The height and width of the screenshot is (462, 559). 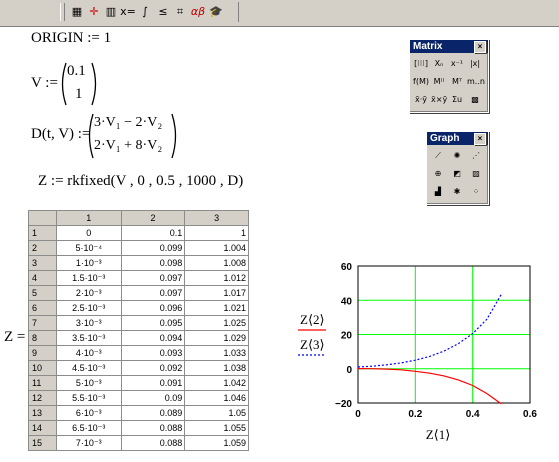 I want to click on surface-plot-icon: ⋰, so click(x=476, y=156).